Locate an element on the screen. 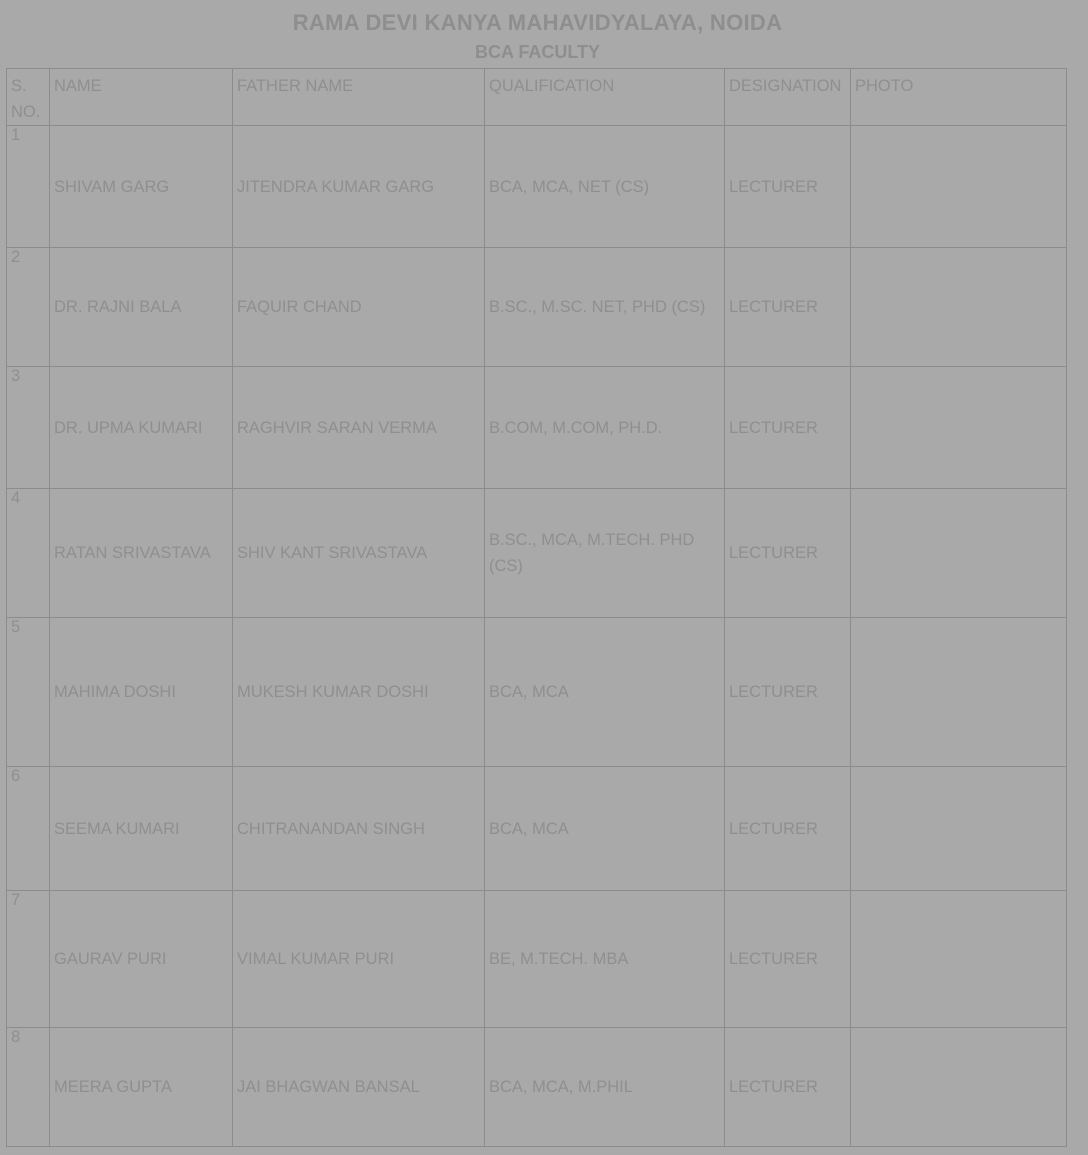 The width and height of the screenshot is (1088, 1155). cell-sno: 4 is located at coordinates (28, 553).